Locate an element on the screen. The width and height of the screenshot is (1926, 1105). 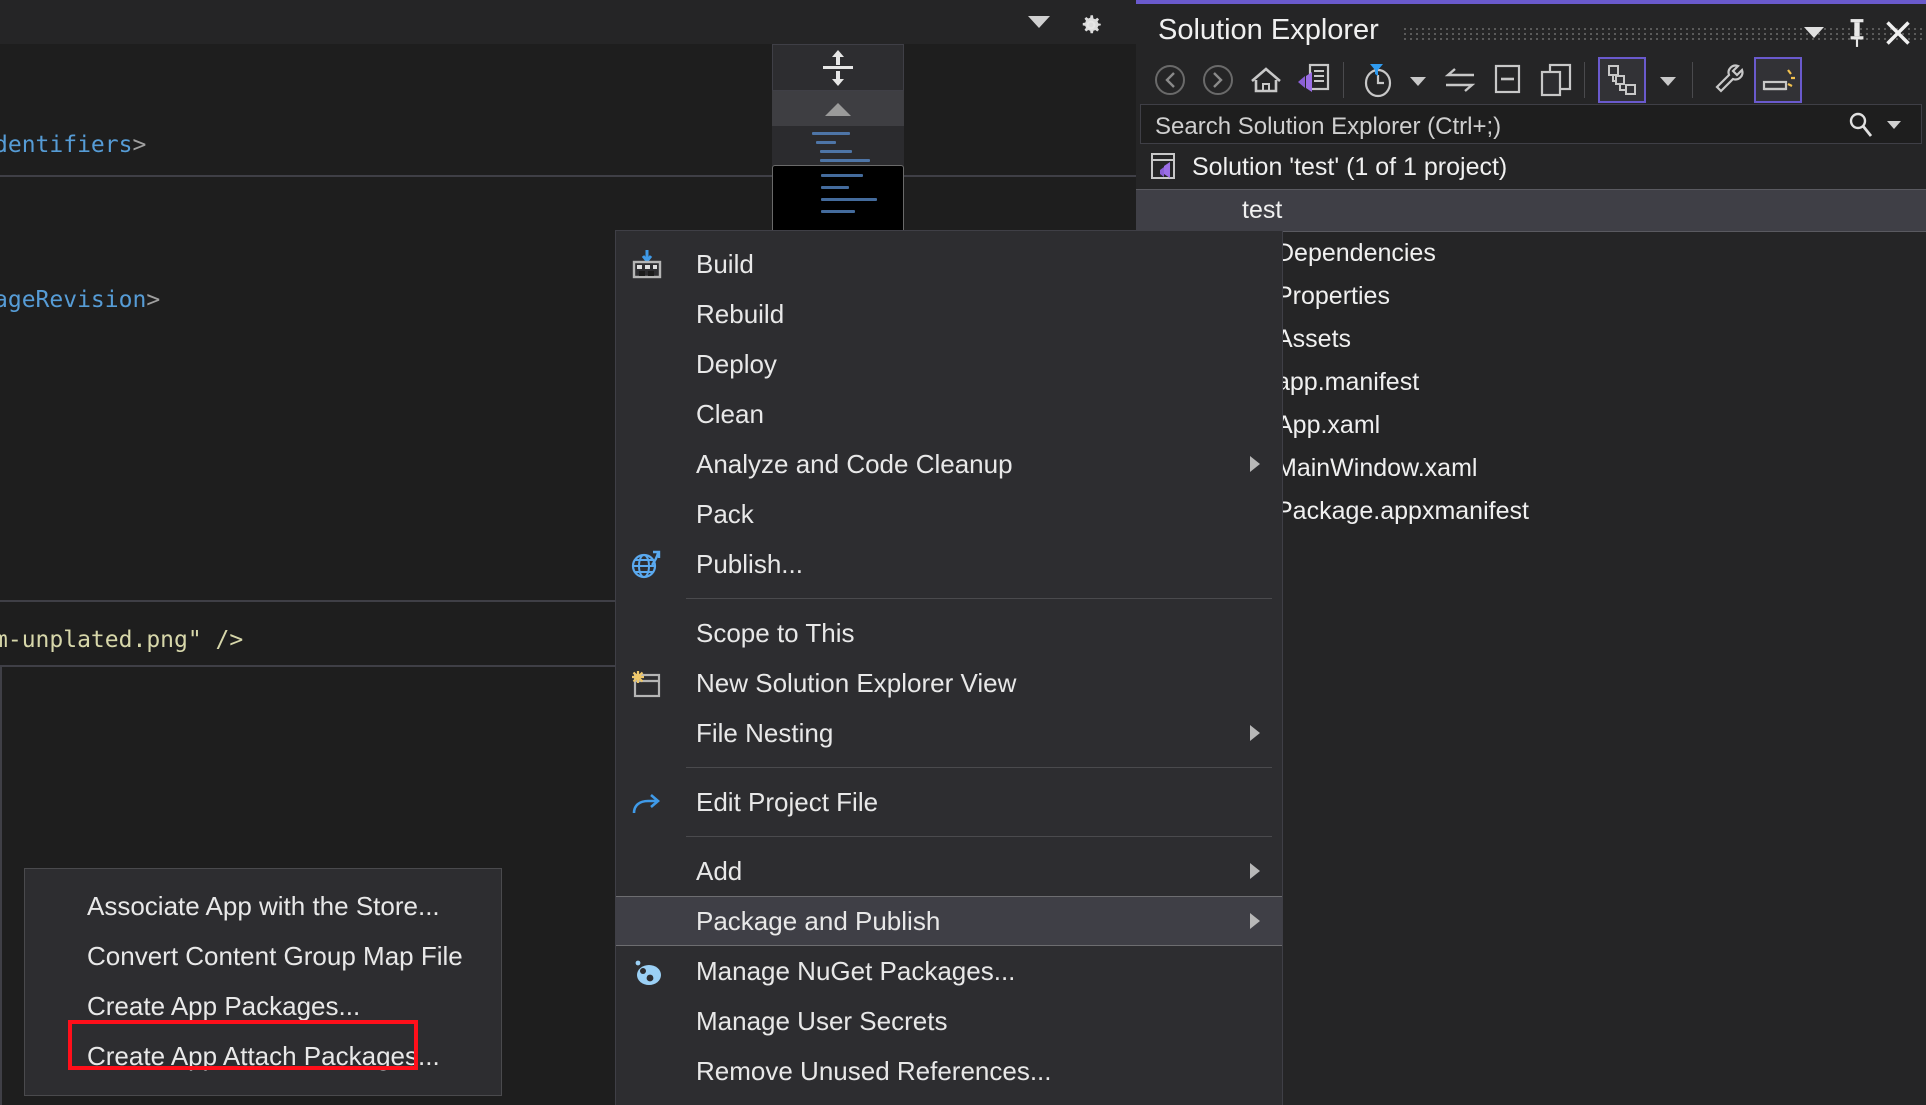
code-line: dentifiers> is located at coordinates (73, 145).